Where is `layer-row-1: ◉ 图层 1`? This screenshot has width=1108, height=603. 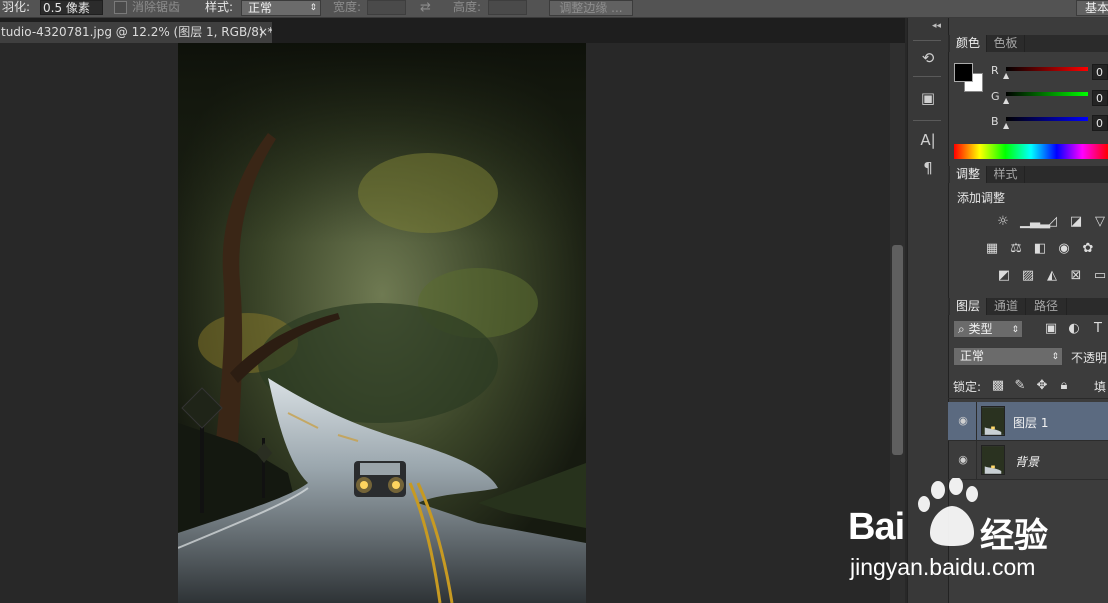 layer-row-1: ◉ 图层 1 is located at coordinates (1028, 421).